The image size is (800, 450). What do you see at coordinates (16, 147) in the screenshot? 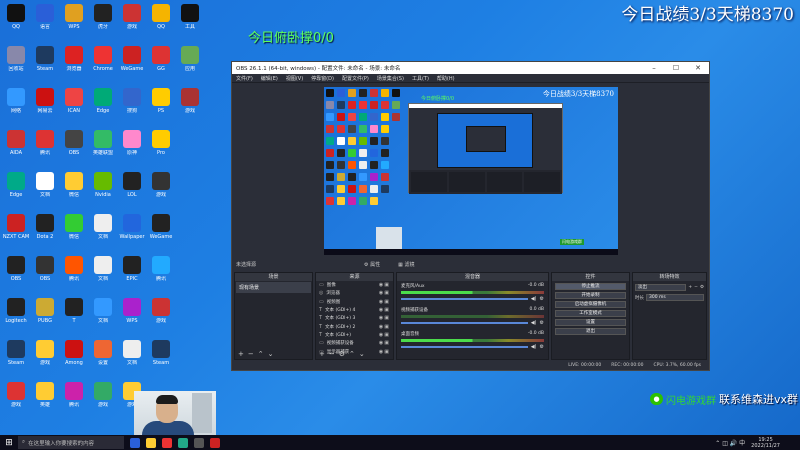
I see `desktop-icon: AIDA` at bounding box center [16, 147].